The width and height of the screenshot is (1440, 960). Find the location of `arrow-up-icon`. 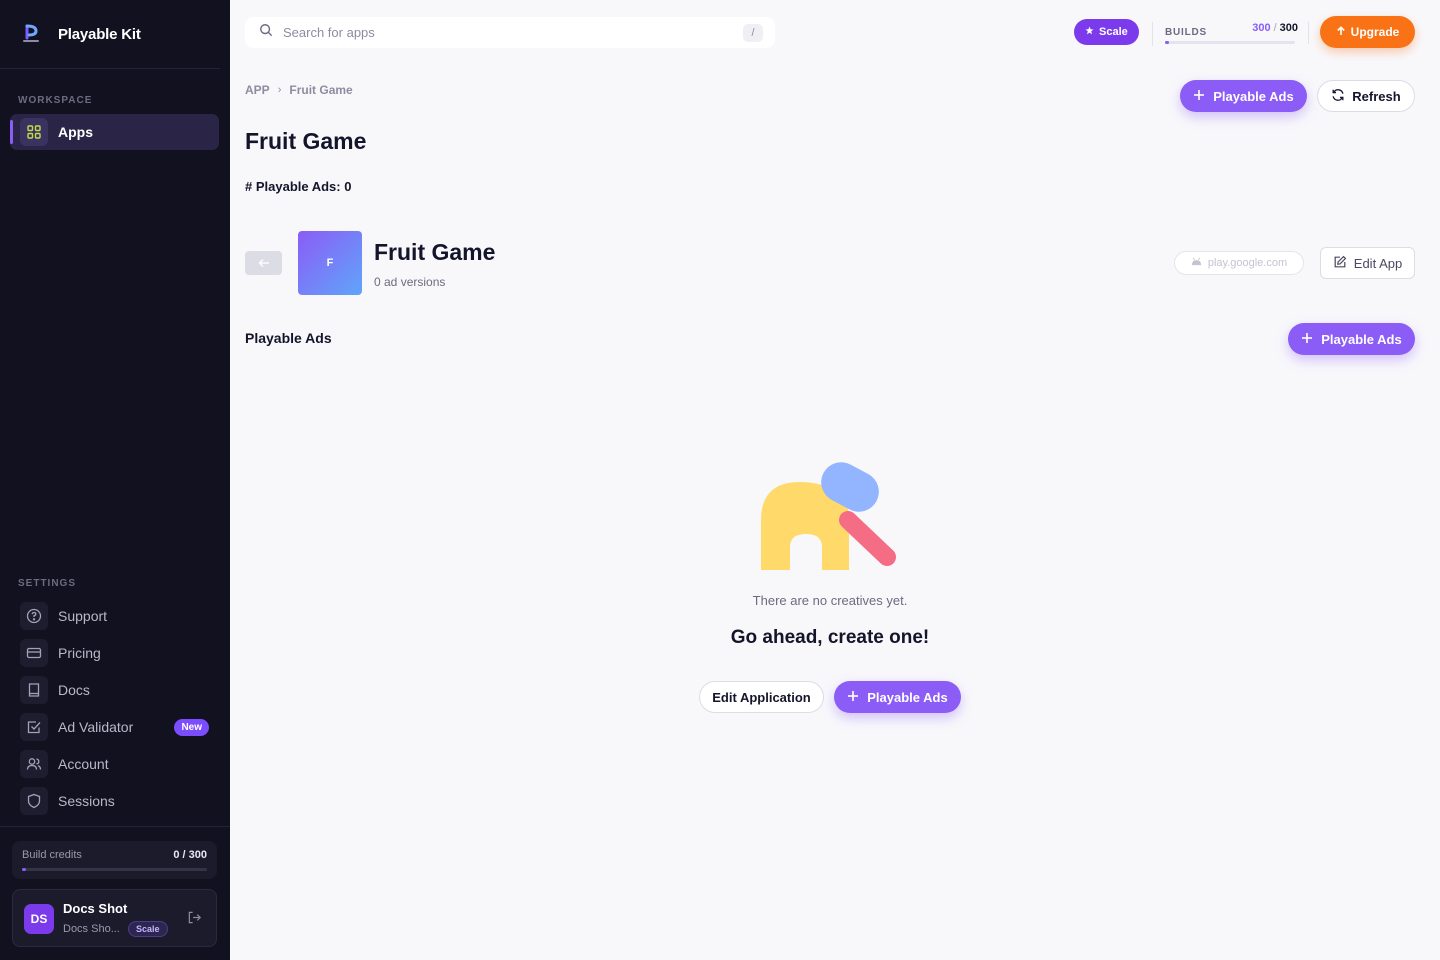

arrow-up-icon is located at coordinates (1341, 32).